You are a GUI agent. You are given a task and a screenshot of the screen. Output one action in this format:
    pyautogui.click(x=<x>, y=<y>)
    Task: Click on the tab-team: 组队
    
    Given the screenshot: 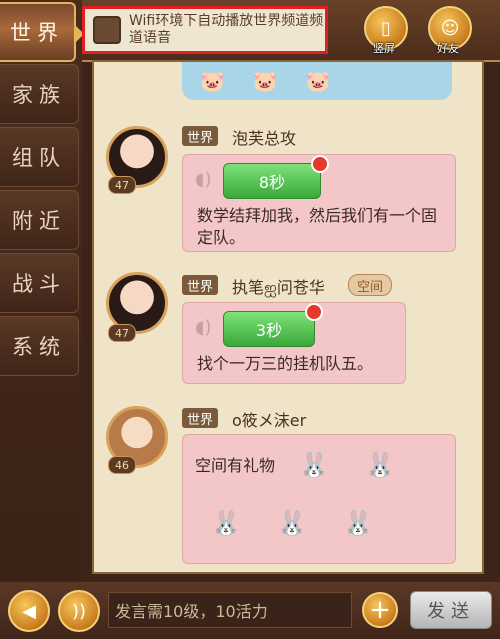 What is the action you would take?
    pyautogui.click(x=39, y=157)
    